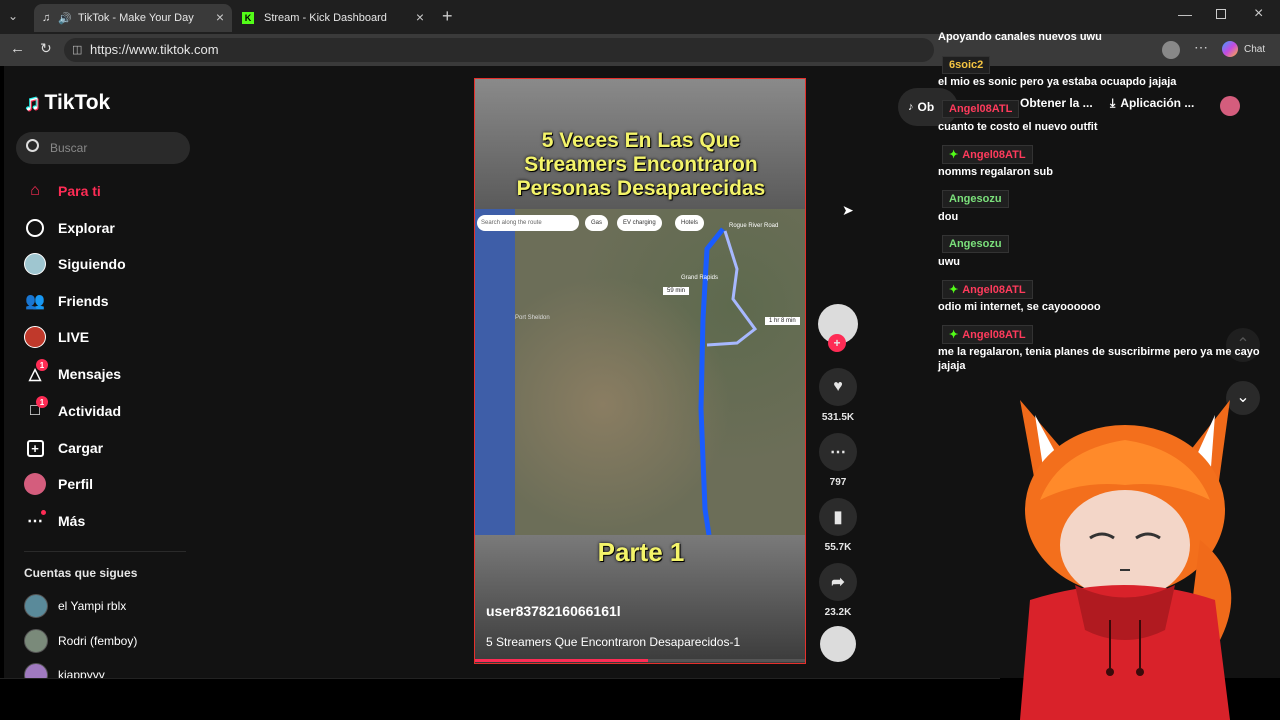  I want to click on nav-actividad: □ 1 Actividad, so click(73, 410).